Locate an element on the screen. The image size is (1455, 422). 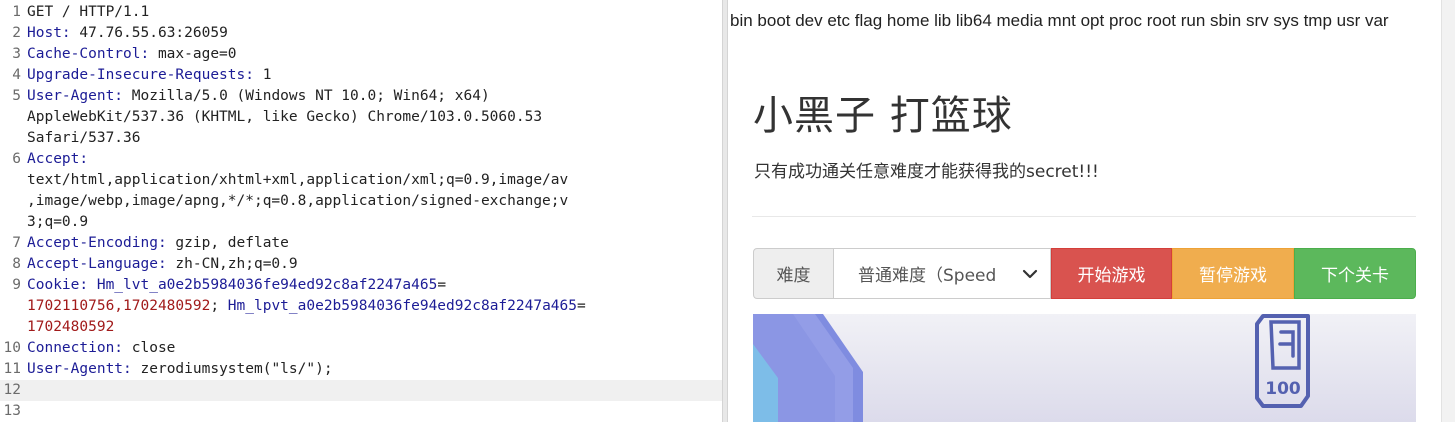
header-name: Accept-Language: is located at coordinates (101, 264).